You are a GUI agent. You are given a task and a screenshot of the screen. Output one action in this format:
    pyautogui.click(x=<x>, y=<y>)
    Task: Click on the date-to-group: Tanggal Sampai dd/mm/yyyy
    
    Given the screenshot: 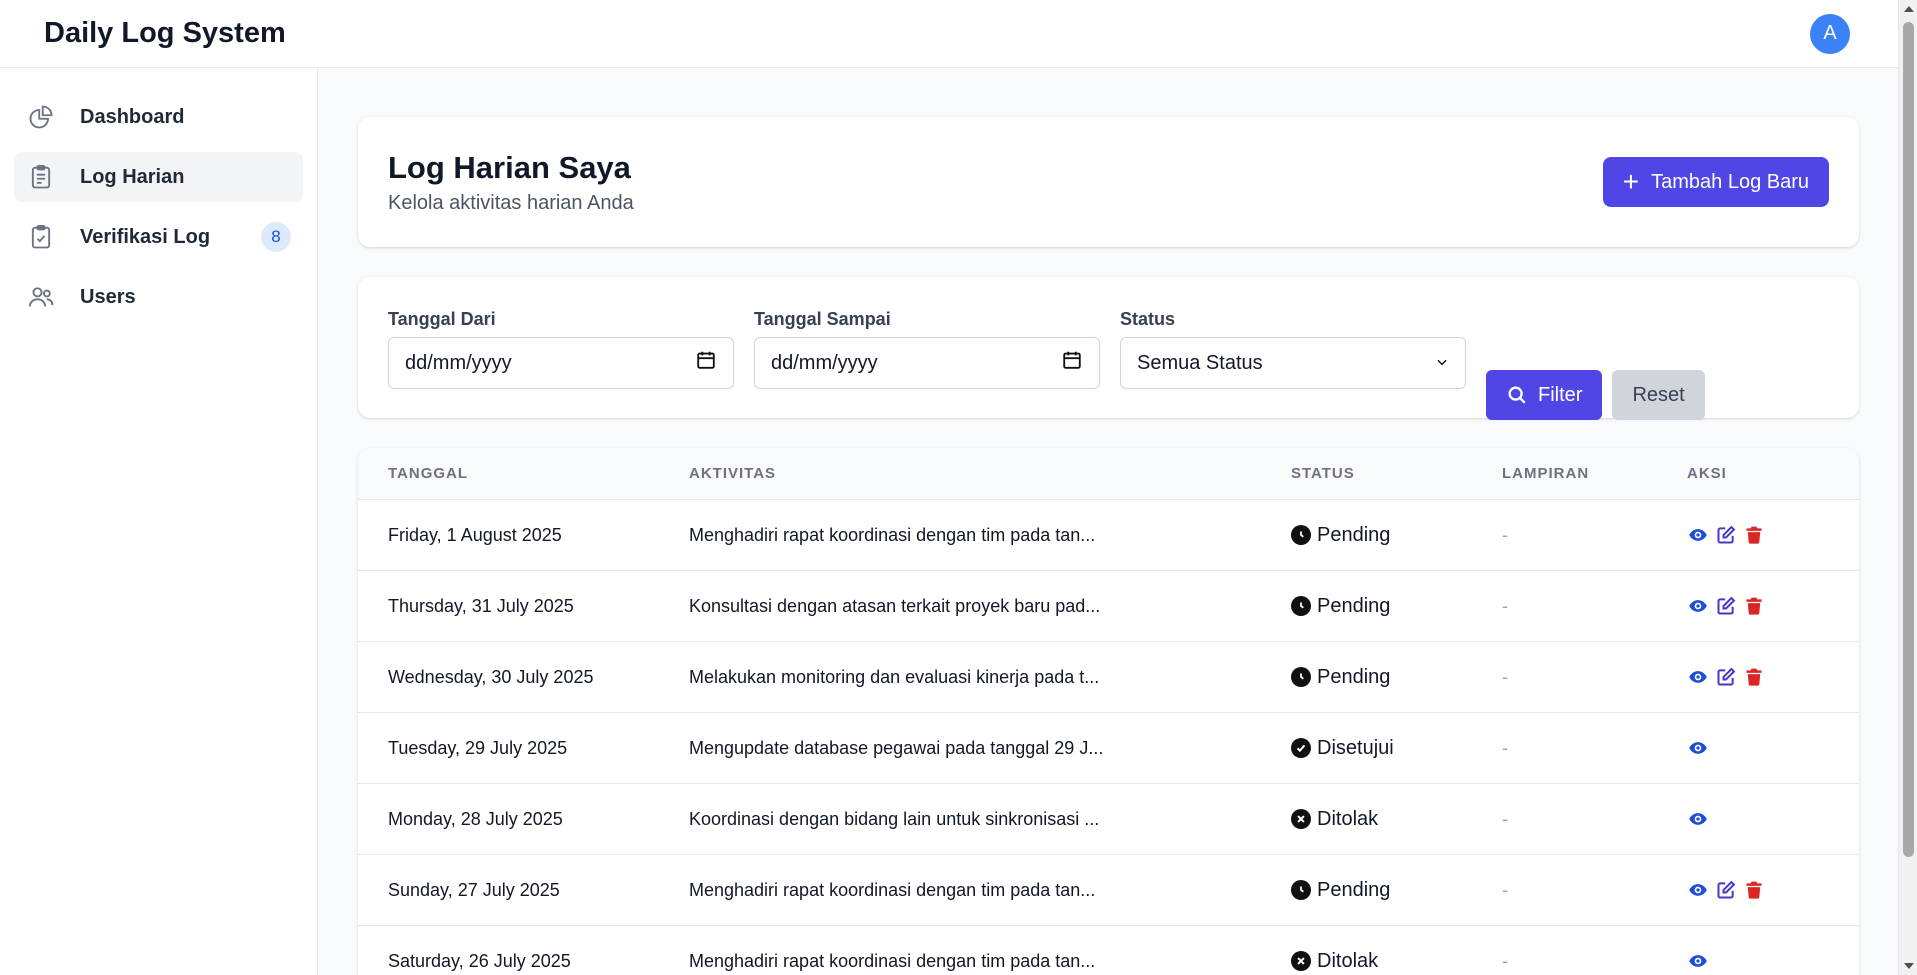 What is the action you would take?
    pyautogui.click(x=927, y=349)
    